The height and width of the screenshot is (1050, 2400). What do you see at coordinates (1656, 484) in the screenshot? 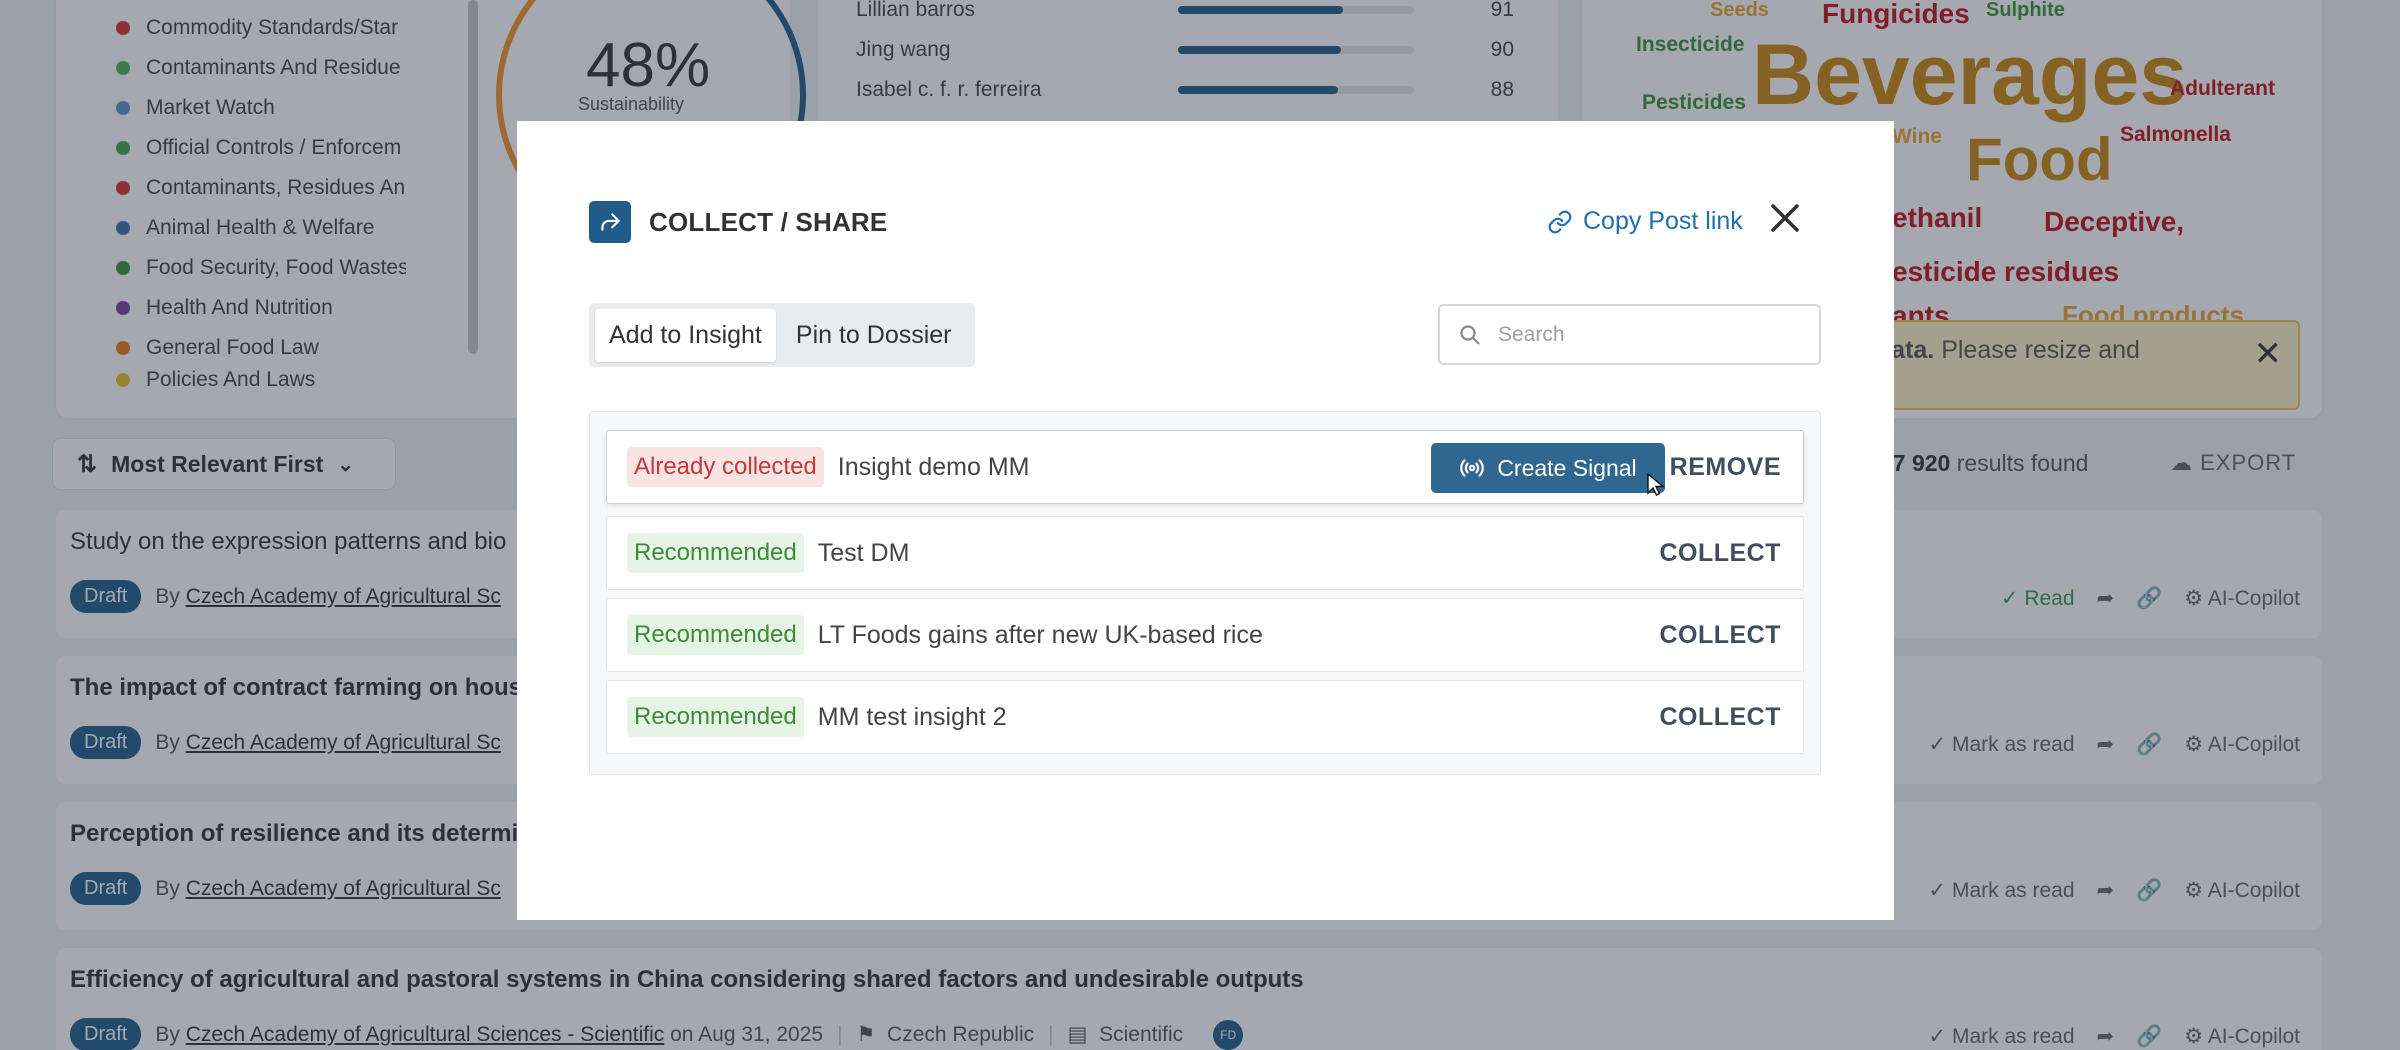
I see `mouse-cursor-icon` at bounding box center [1656, 484].